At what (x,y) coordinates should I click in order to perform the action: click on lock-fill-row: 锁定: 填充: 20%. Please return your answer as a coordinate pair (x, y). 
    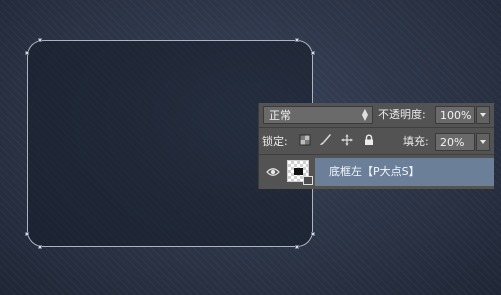
    Looking at the image, I should click on (376, 142).